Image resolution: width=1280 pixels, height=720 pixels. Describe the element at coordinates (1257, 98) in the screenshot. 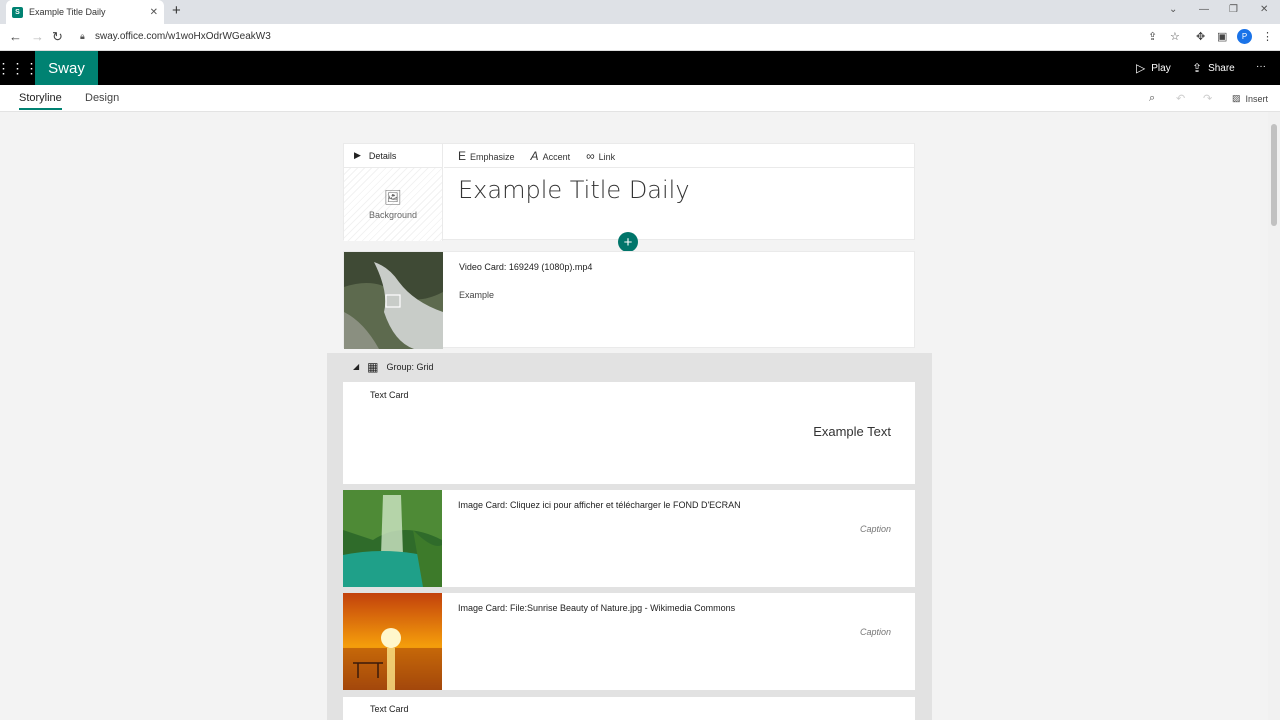

I see `insert-label: Insert` at that location.